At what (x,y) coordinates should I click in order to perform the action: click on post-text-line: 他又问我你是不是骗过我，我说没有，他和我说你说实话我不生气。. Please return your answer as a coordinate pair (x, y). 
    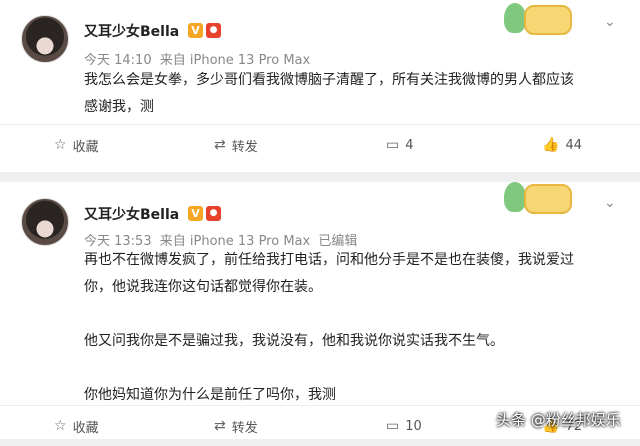
    Looking at the image, I should click on (294, 341).